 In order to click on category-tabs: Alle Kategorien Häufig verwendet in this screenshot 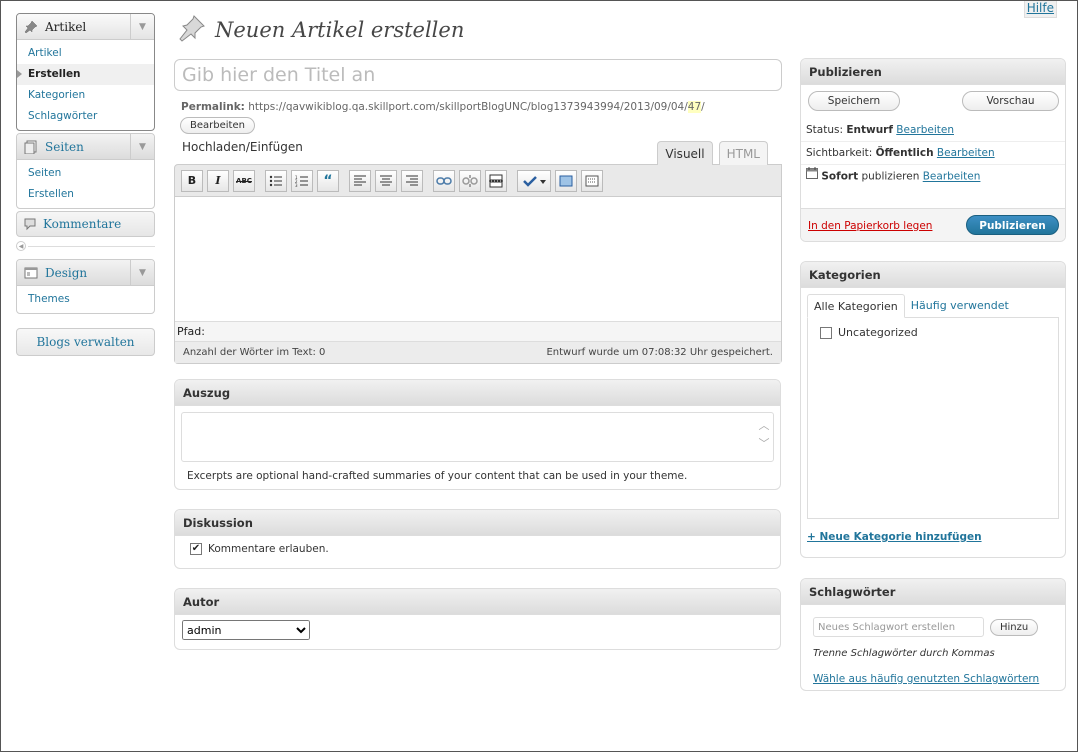, I will do `click(933, 306)`.